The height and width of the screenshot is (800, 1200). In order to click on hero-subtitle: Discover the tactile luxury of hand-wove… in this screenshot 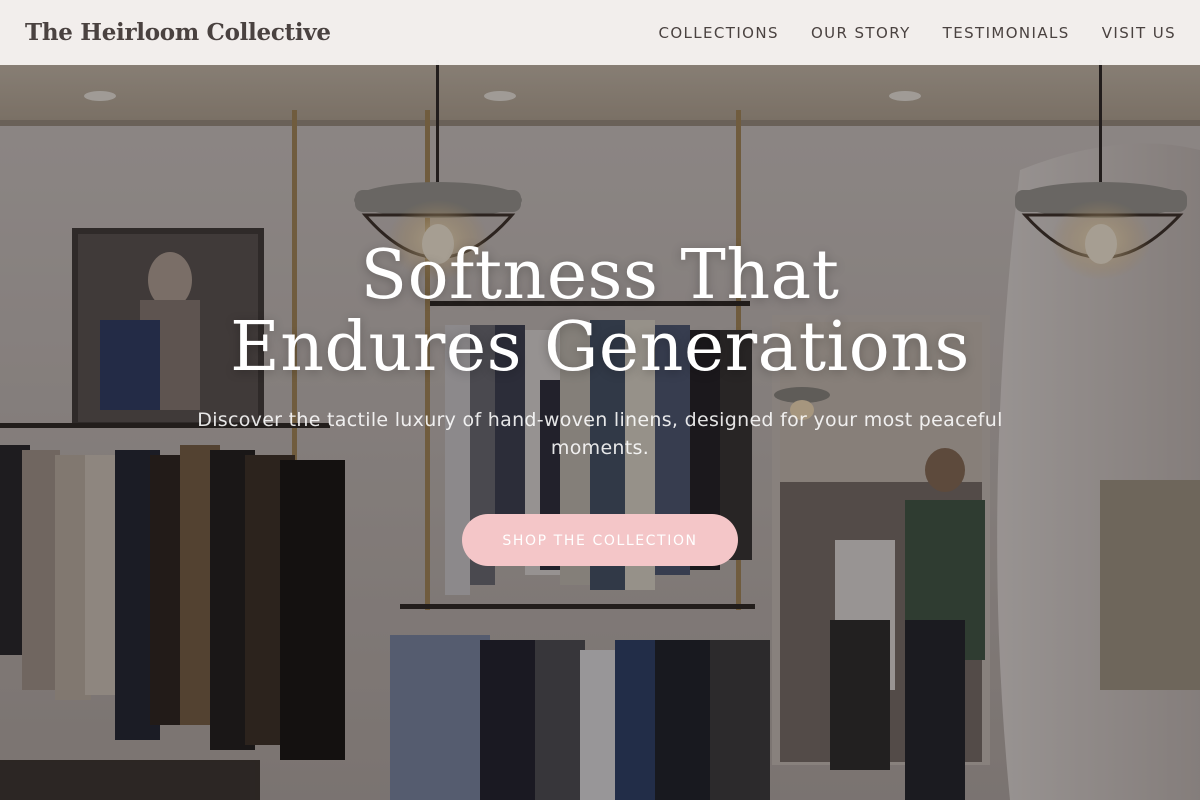, I will do `click(600, 434)`.